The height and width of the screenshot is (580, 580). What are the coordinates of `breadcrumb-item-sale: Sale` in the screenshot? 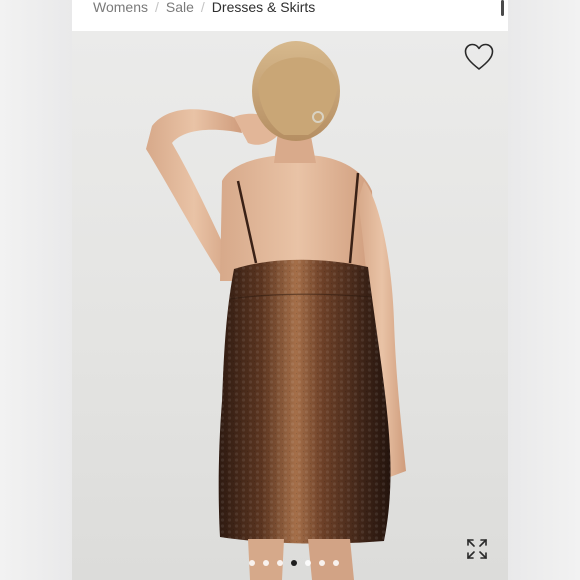 It's located at (180, 7).